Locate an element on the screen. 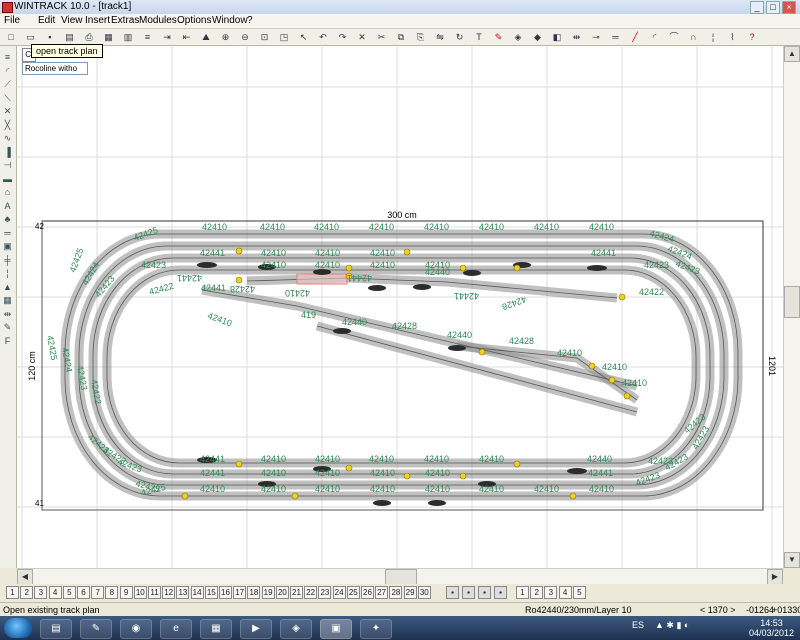 The width and height of the screenshot is (800, 640). zoom-out-icon: ⊖ is located at coordinates (245, 37).